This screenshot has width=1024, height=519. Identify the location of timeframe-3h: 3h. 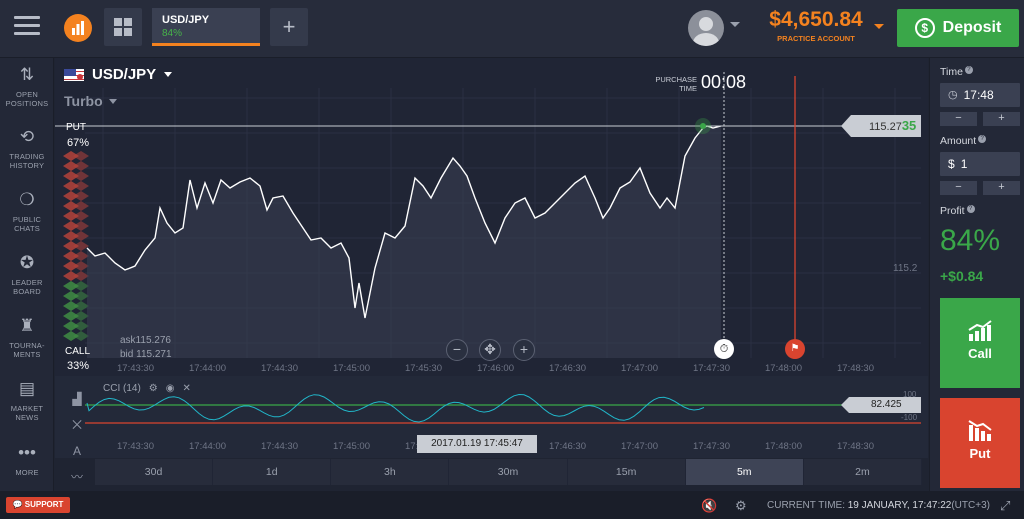
(390, 472).